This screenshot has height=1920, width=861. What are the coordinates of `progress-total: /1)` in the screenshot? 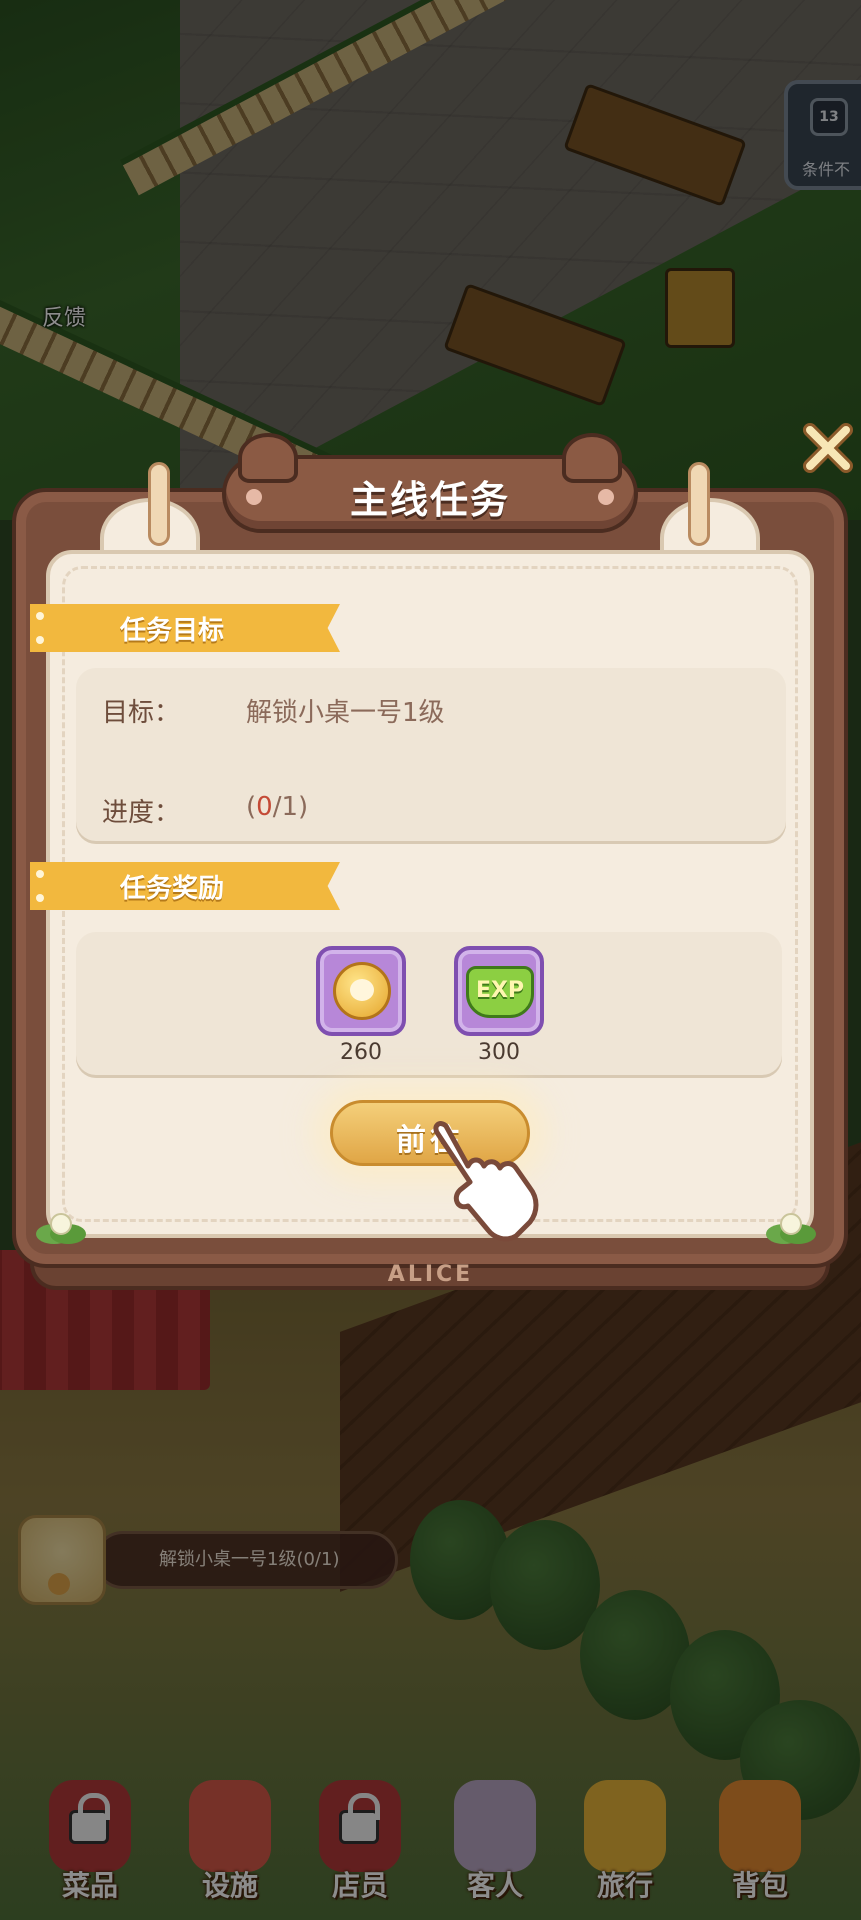 It's located at (290, 807).